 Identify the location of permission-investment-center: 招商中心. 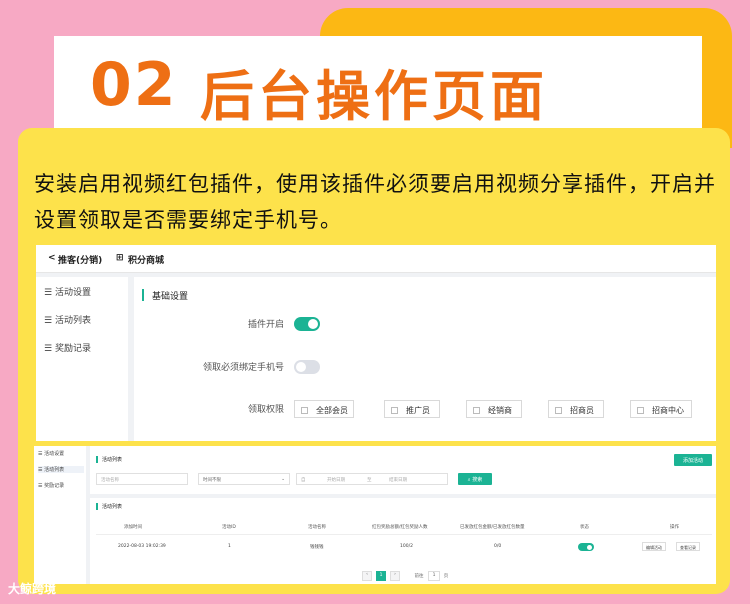
(661, 409).